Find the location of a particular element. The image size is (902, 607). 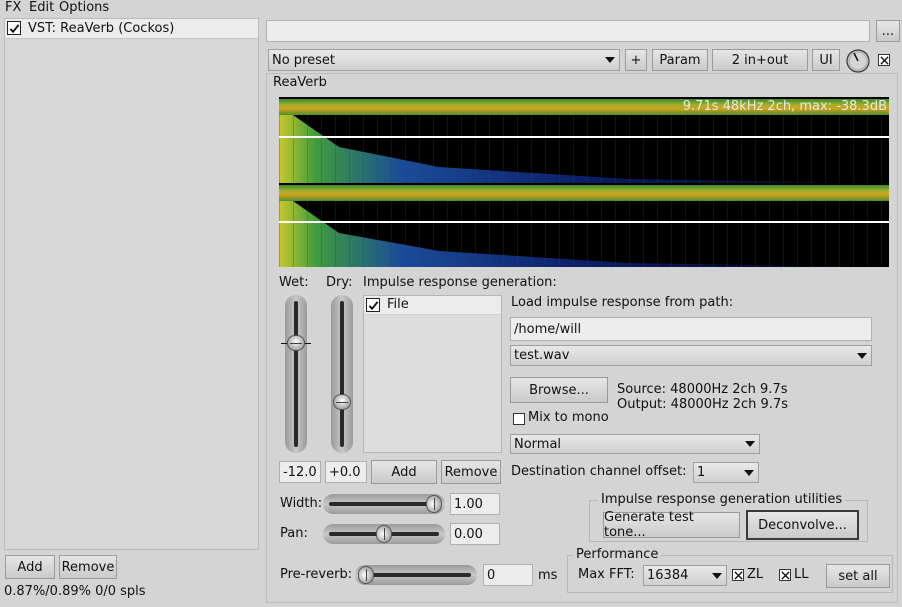

dry-label: Dry: is located at coordinates (339, 282).